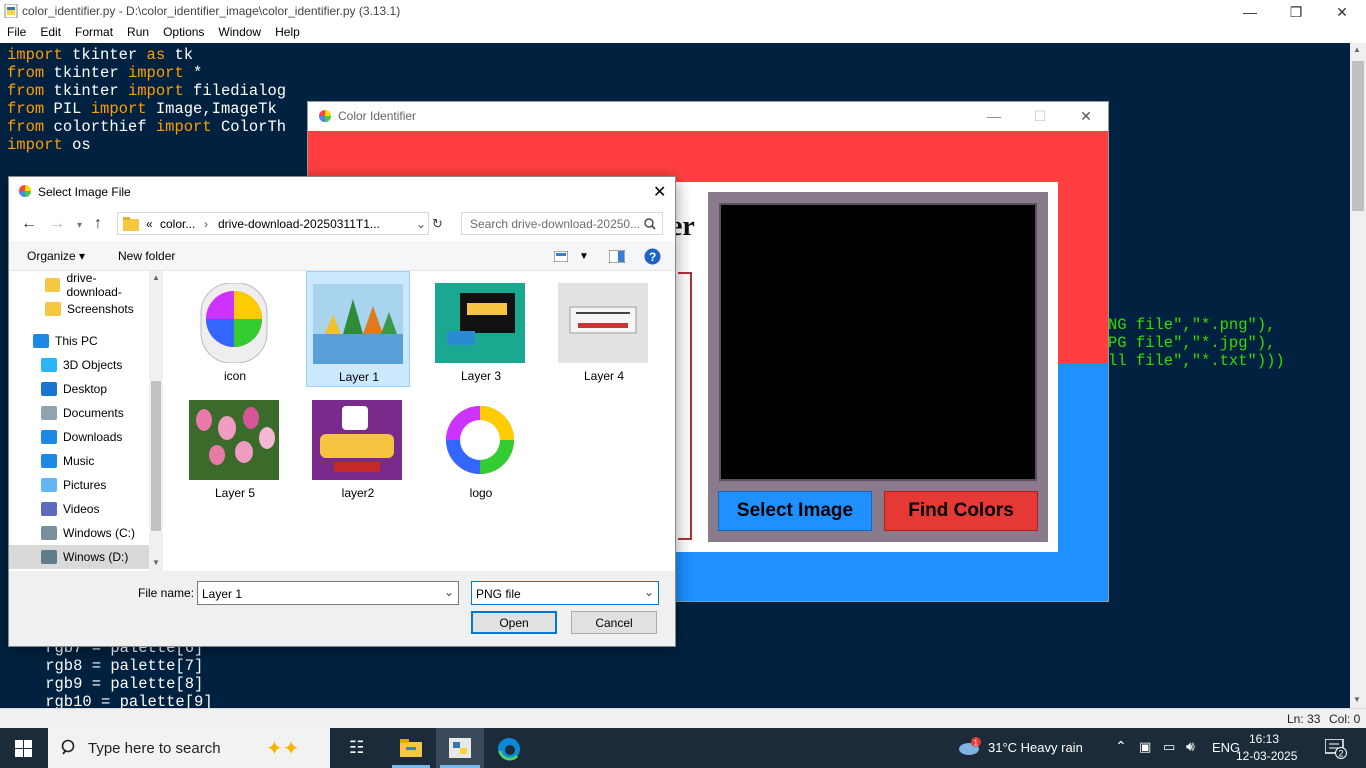 This screenshot has height=768, width=1366. Describe the element at coordinates (93, 413) in the screenshot. I see `nav-item-label: Documents` at that location.